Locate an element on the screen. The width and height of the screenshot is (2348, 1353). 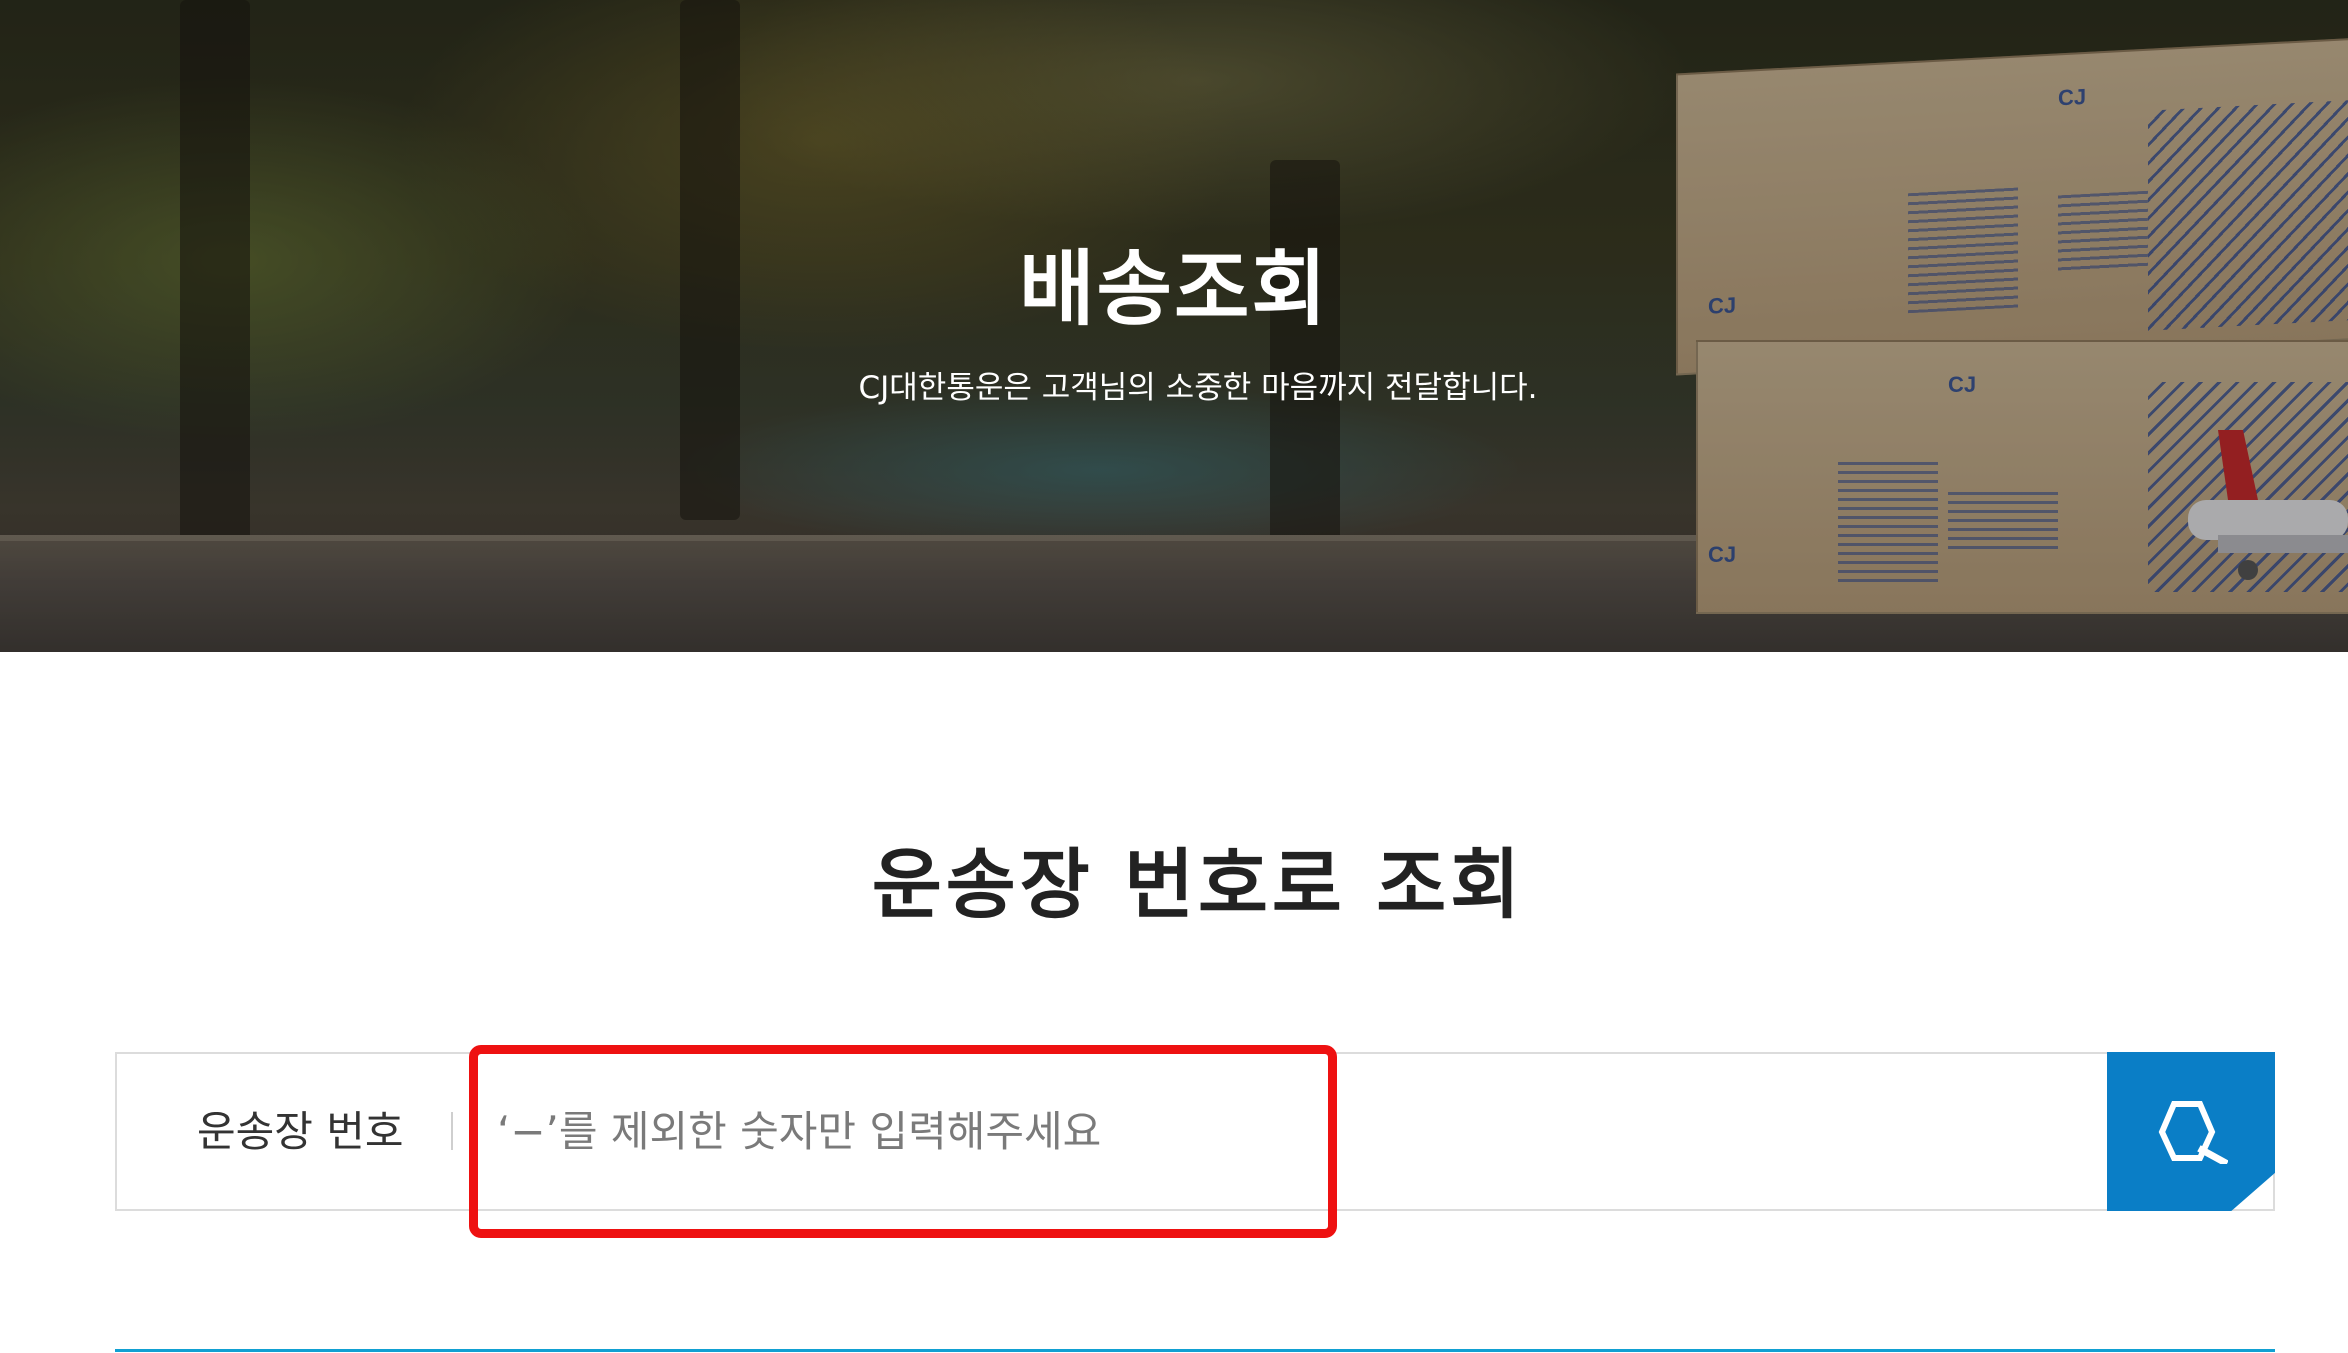
section-title: 운송장 번호로 조회 is located at coordinates (1198, 884).